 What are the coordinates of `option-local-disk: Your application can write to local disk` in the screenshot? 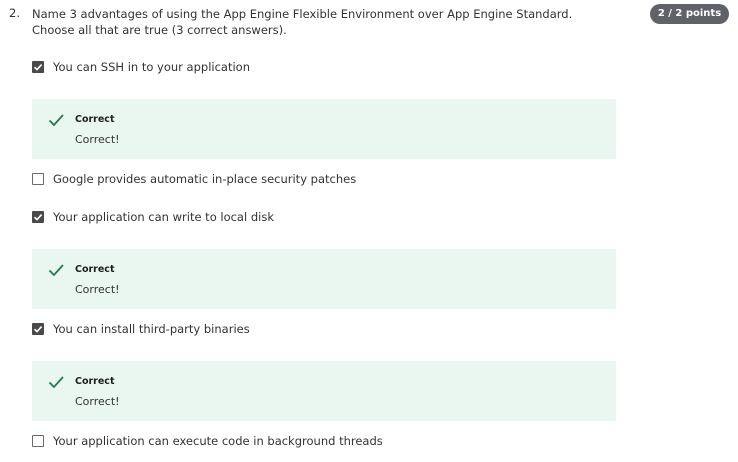 It's located at (153, 217).